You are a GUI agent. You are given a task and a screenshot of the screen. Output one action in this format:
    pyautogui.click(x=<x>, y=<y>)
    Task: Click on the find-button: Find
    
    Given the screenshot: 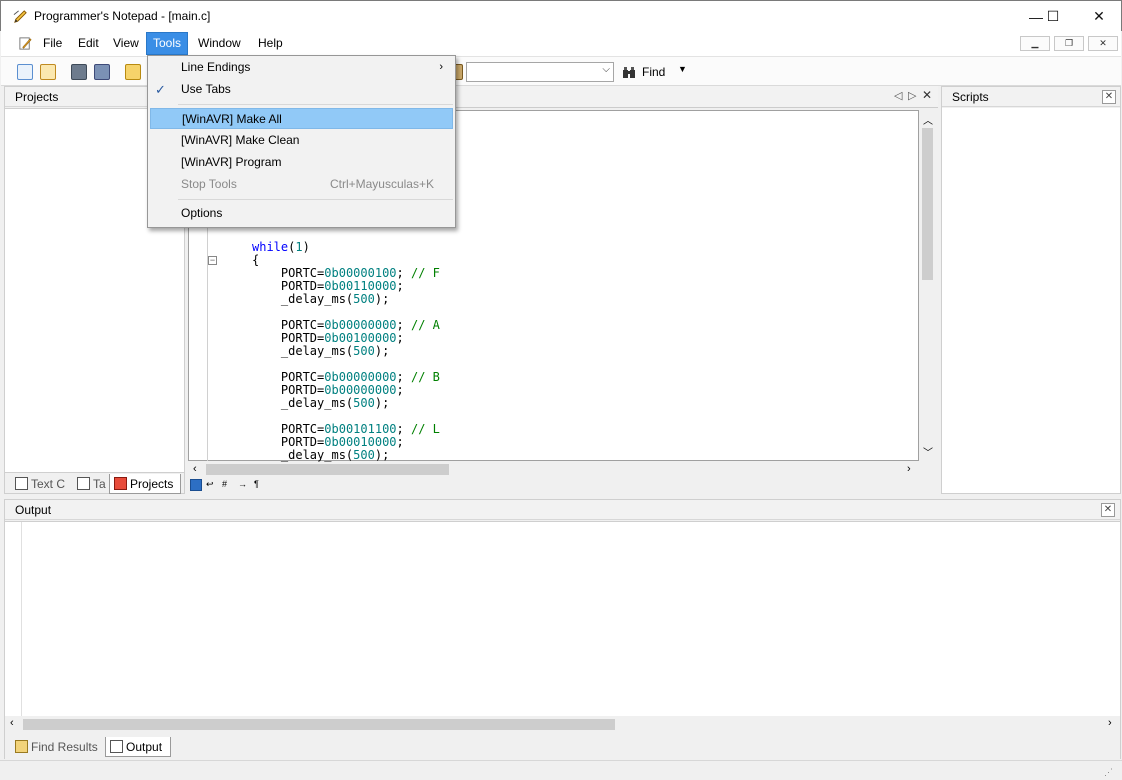 What is the action you would take?
    pyautogui.click(x=653, y=72)
    